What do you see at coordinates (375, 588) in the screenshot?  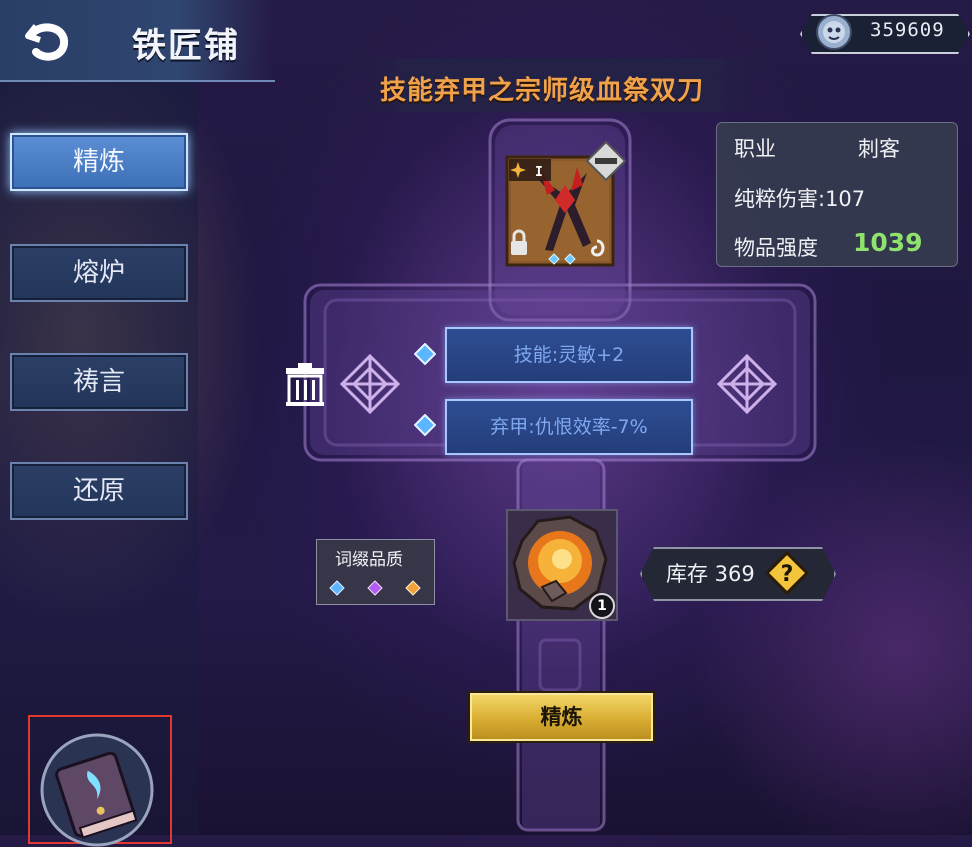 I see `purple-gem-icon` at bounding box center [375, 588].